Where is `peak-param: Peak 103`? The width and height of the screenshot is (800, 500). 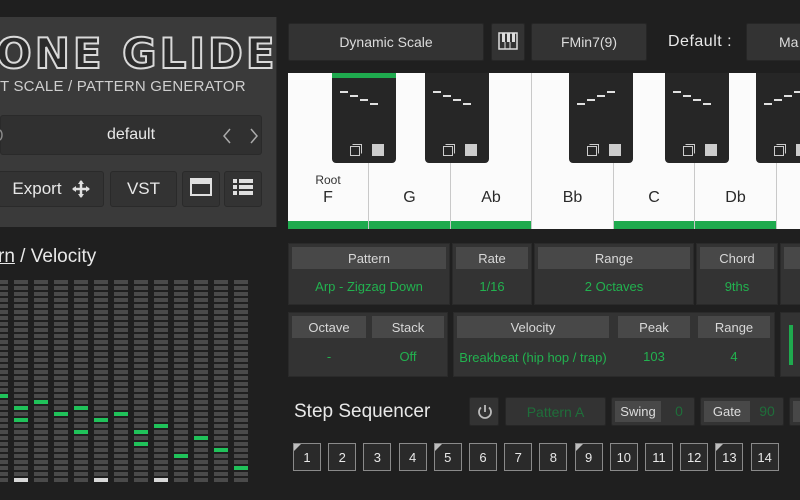 peak-param: Peak 103 is located at coordinates (655, 344).